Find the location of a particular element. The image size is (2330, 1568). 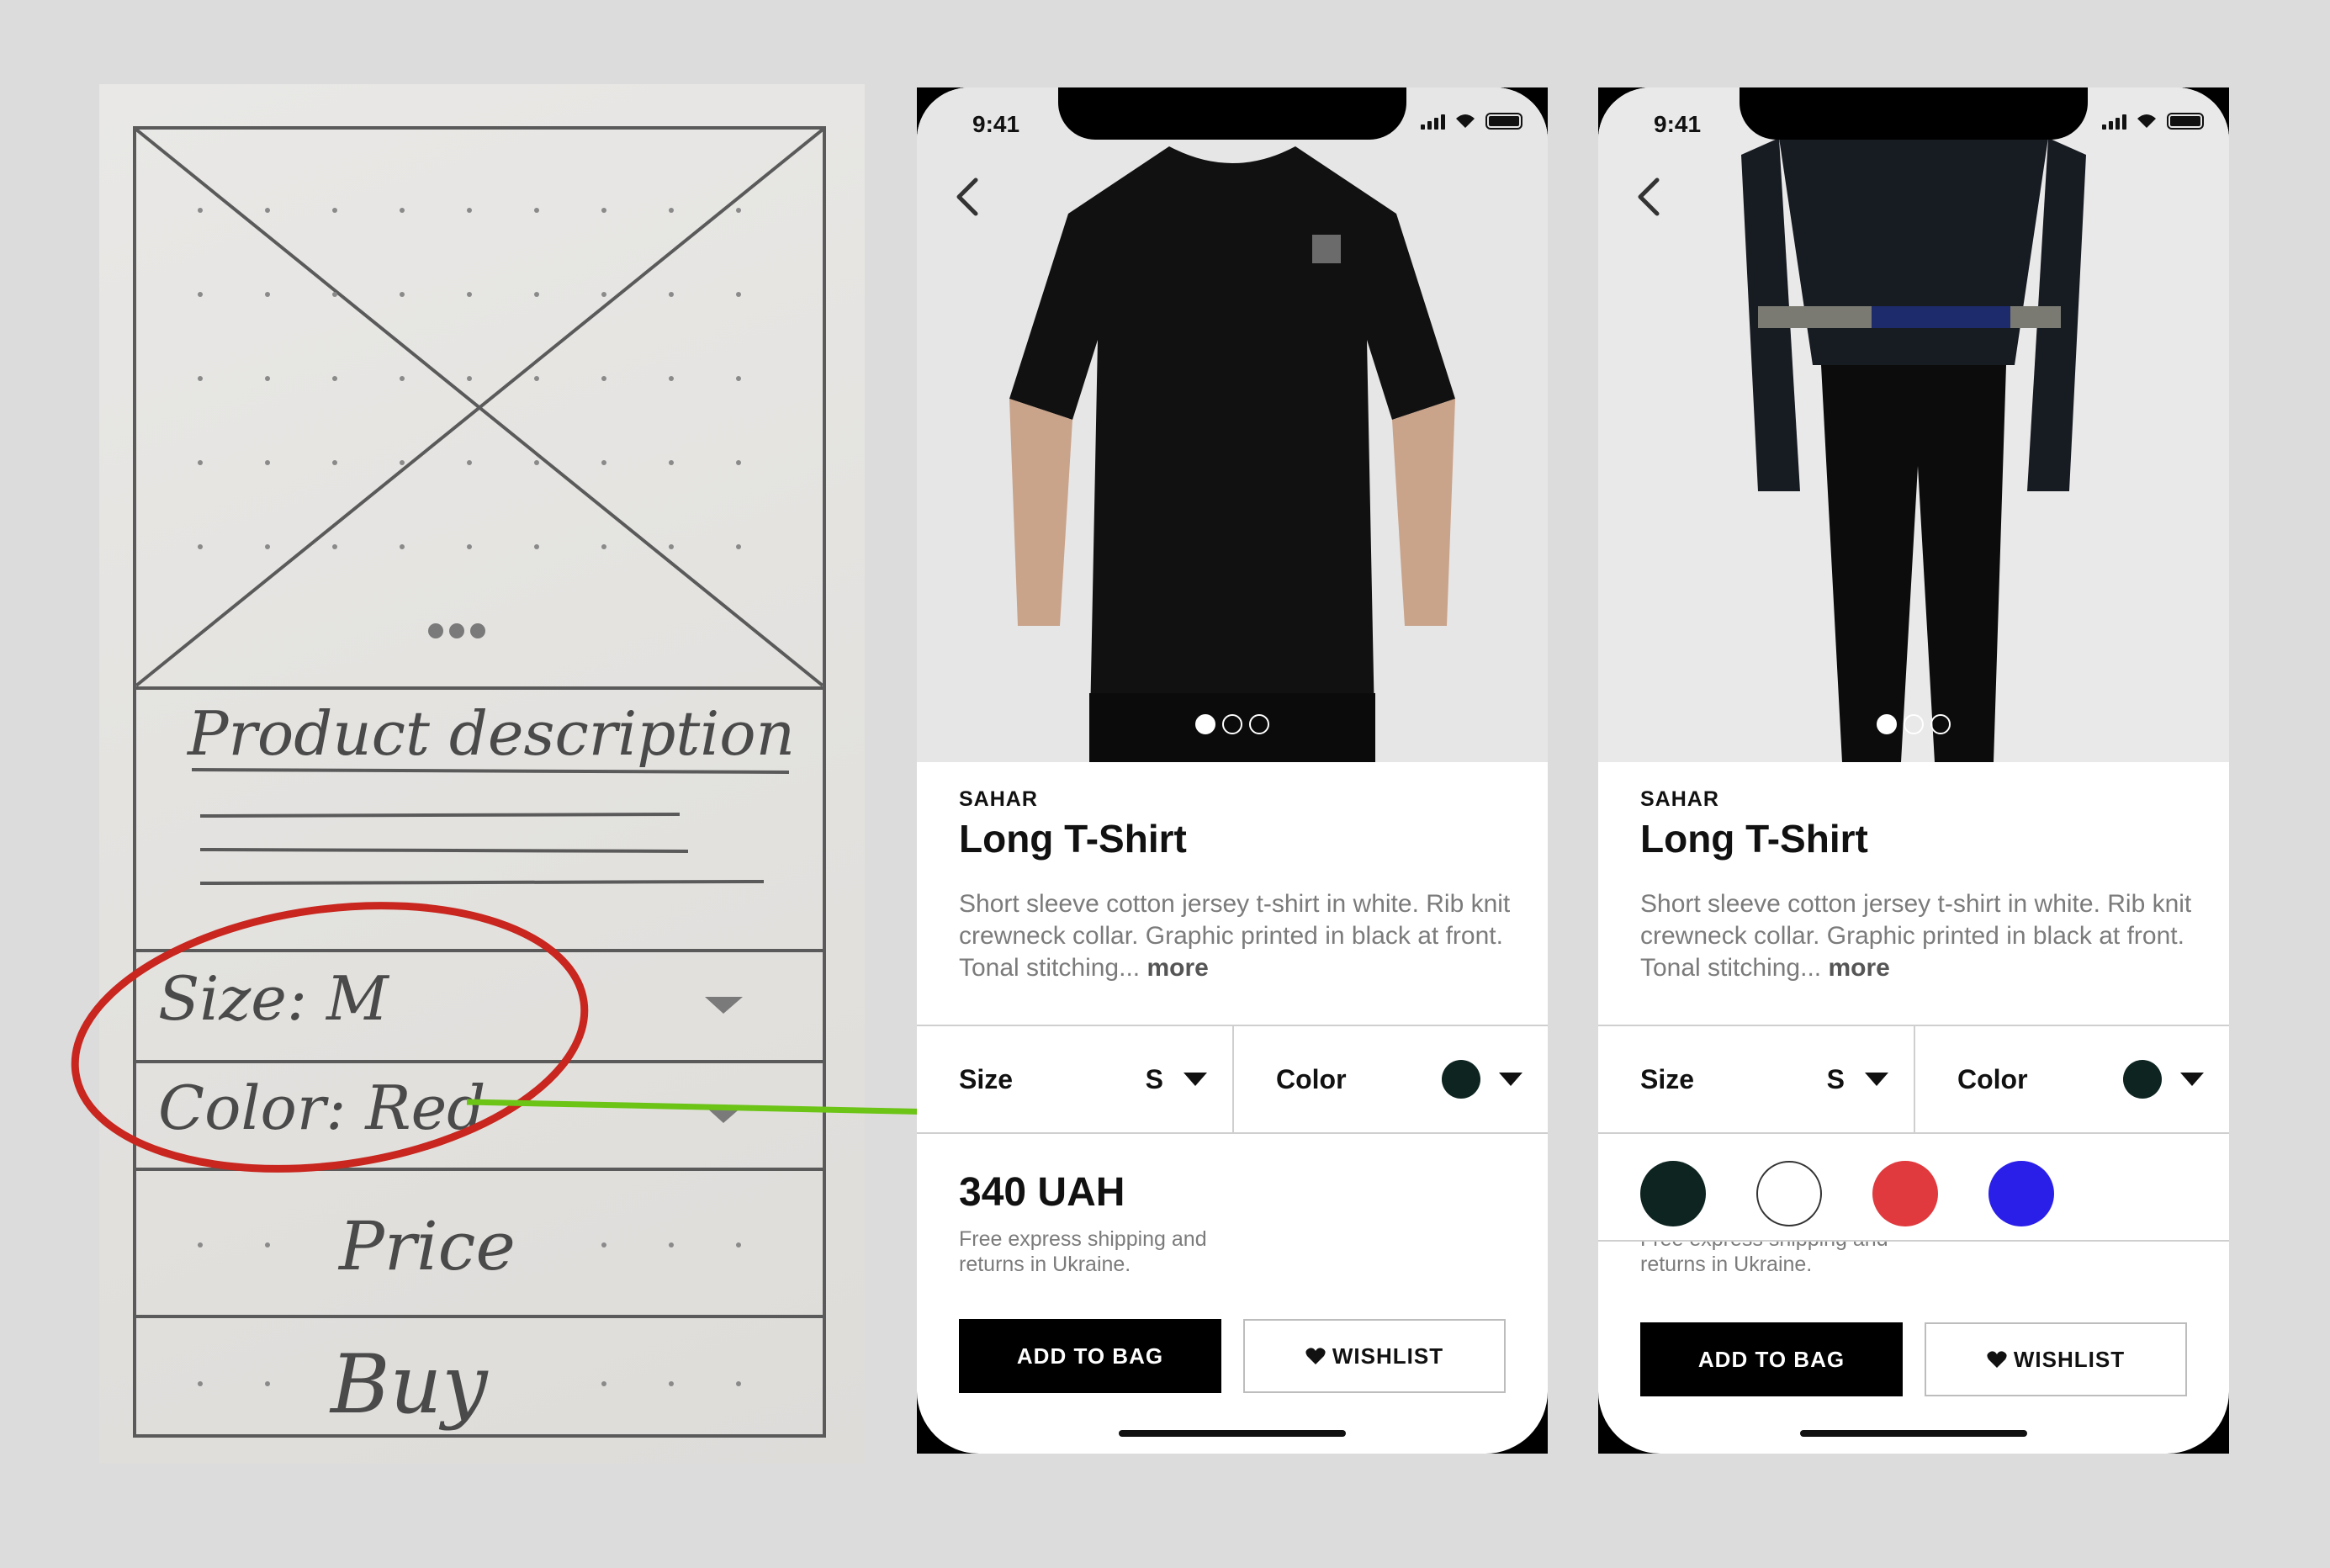

color-swatch-blue is located at coordinates (2021, 1193).